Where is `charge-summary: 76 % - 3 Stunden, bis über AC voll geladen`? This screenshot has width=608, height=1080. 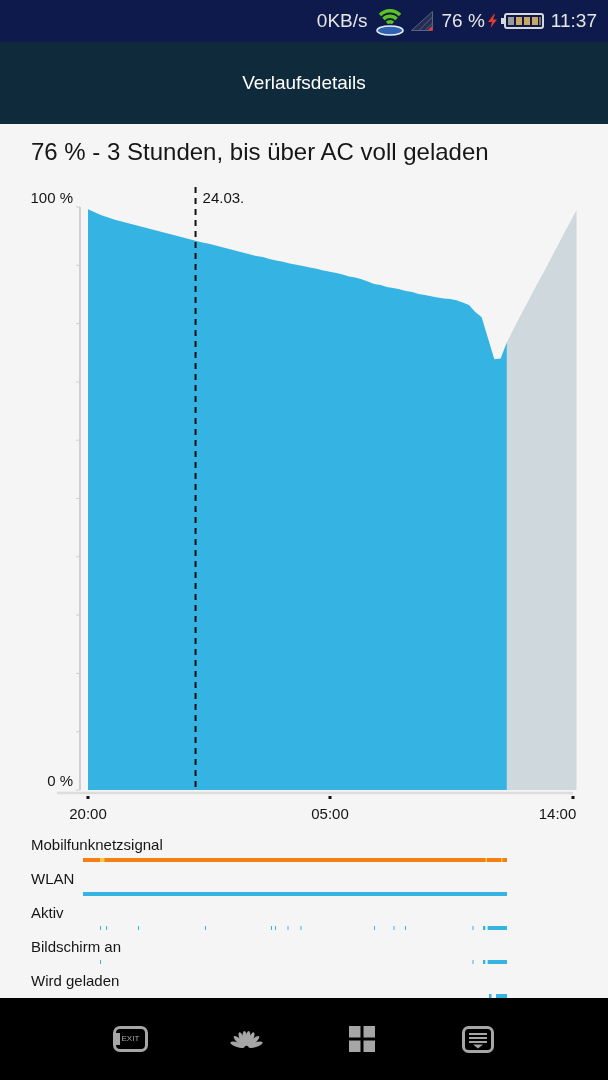 charge-summary: 76 % - 3 Stunden, bis über AC voll geladen is located at coordinates (260, 152).